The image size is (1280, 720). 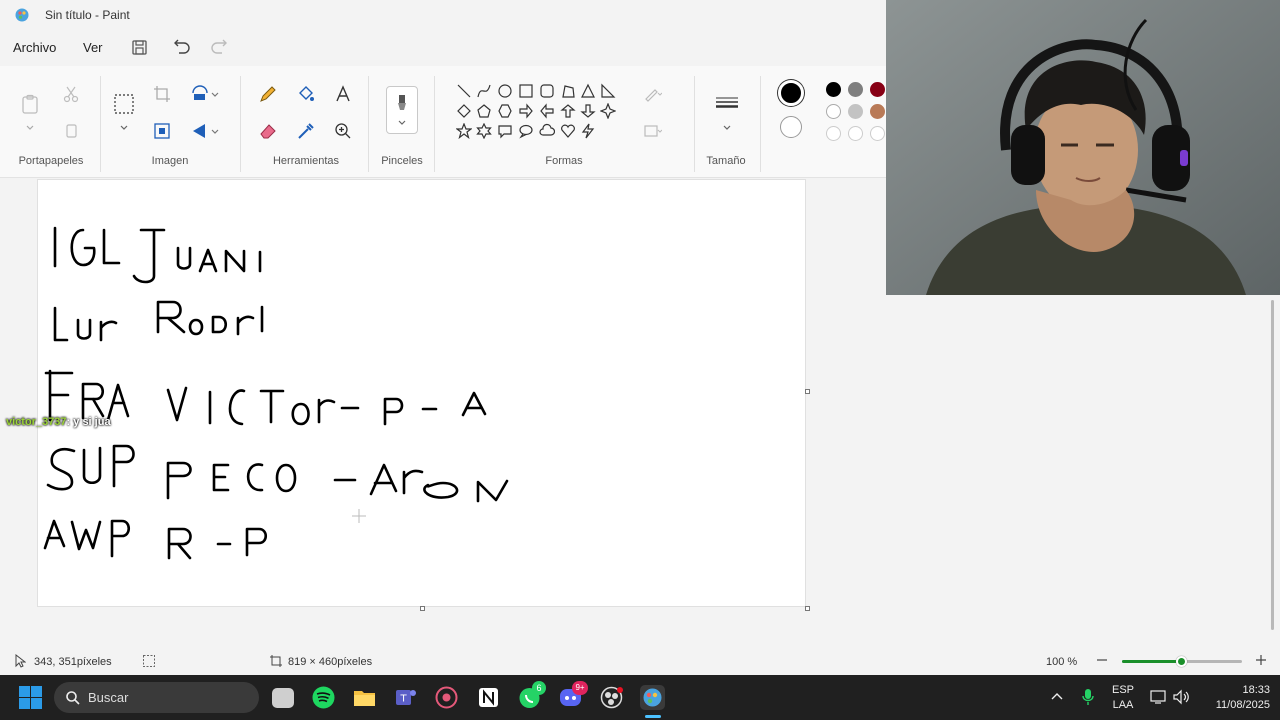 What do you see at coordinates (484, 131) in the screenshot?
I see `six-point-star-shape-icon` at bounding box center [484, 131].